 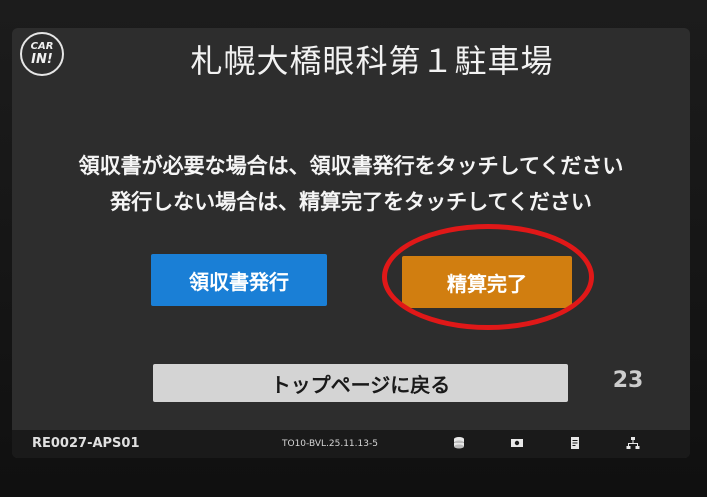 What do you see at coordinates (628, 380) in the screenshot?
I see `countdown-timer: 23` at bounding box center [628, 380].